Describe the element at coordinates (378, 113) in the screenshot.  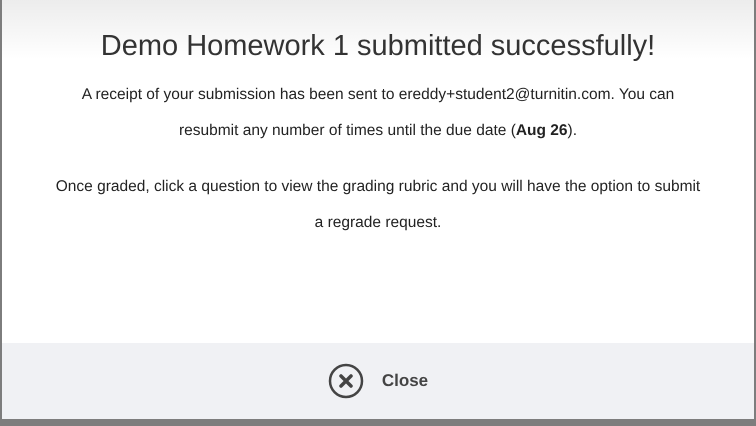
I see `message-text: A receipt of your submission has been sent to ereddy+student2@turnitin.com. You can resubmit any number of times until the due date (Aug 26).` at that location.